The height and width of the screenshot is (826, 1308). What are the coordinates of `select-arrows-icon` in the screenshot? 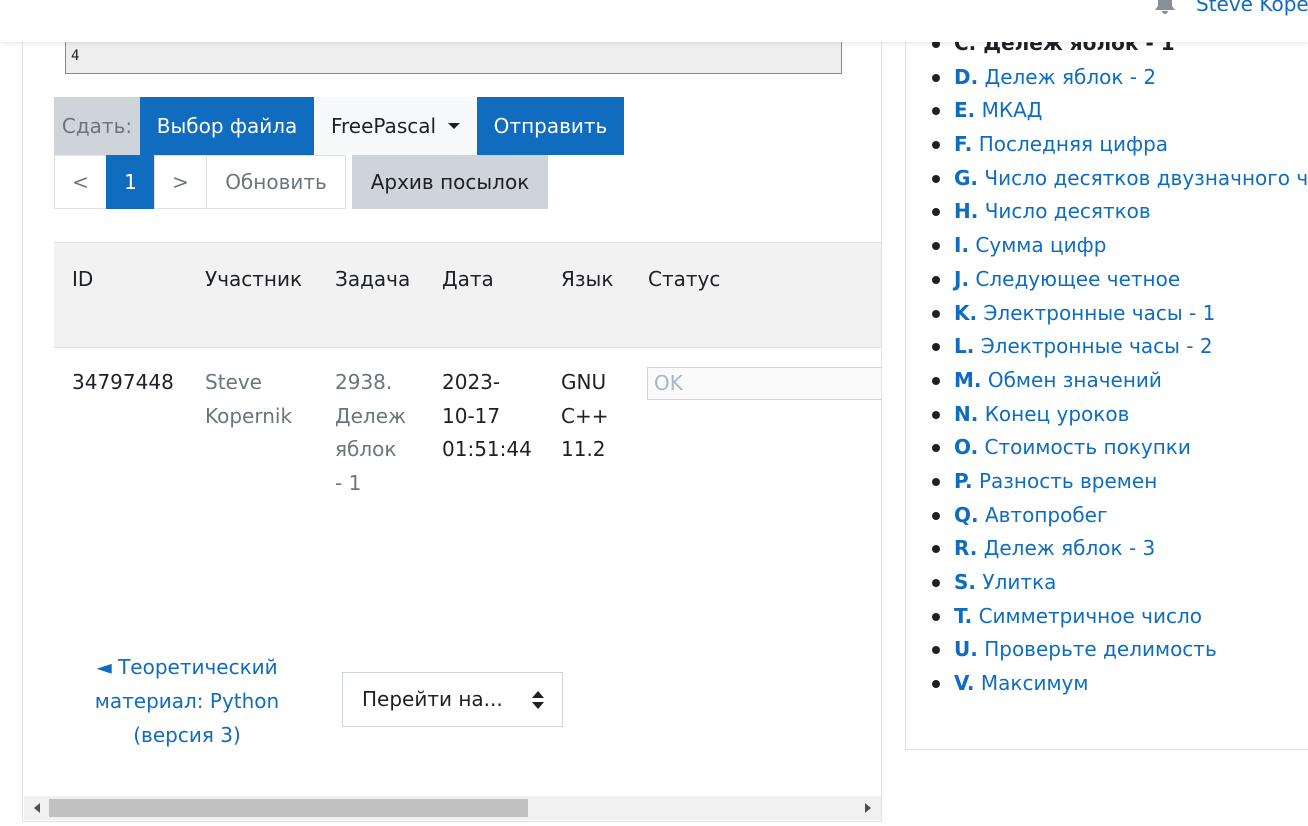 It's located at (538, 700).